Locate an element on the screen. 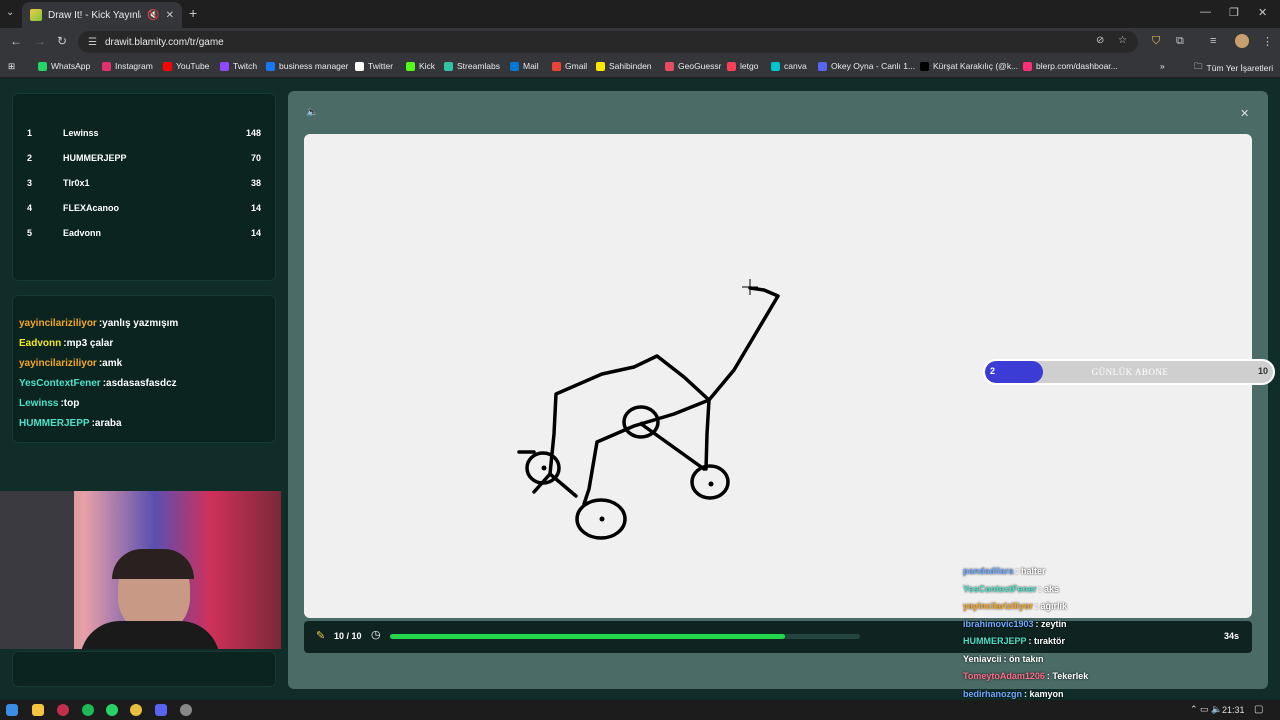  minimize-icon: — is located at coordinates (1205, 12).